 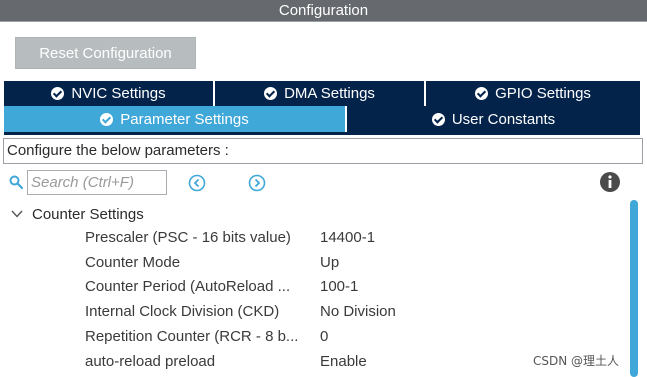 I want to click on tab-nvic-settings: NVIC Settings, so click(x=109, y=93).